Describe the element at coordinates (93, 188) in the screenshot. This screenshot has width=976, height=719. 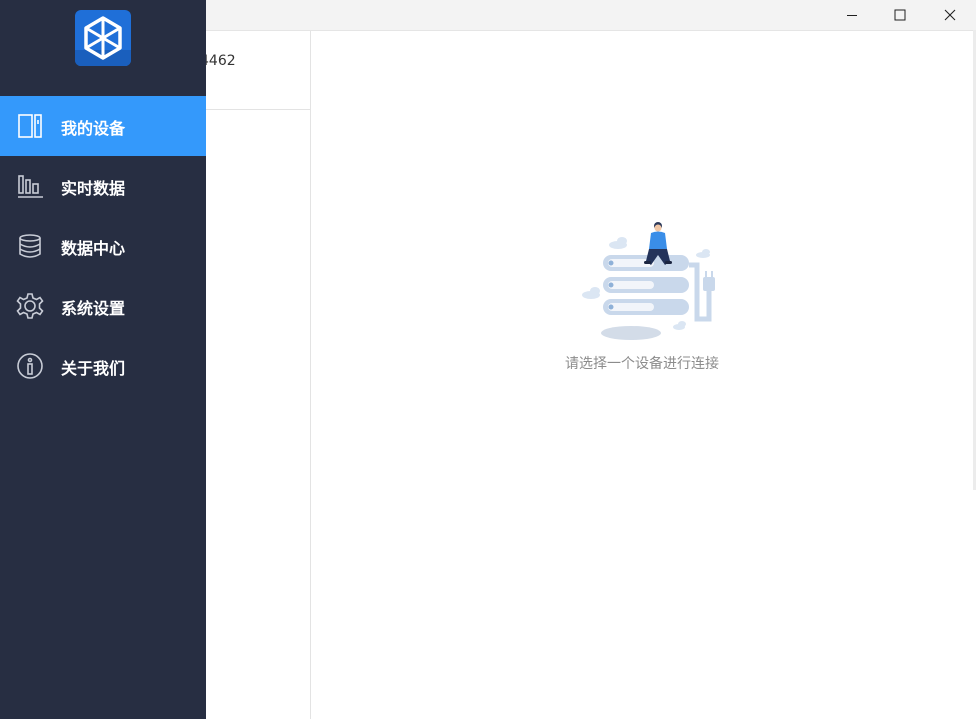
I see `sidebar-item-label: 实时数据` at that location.